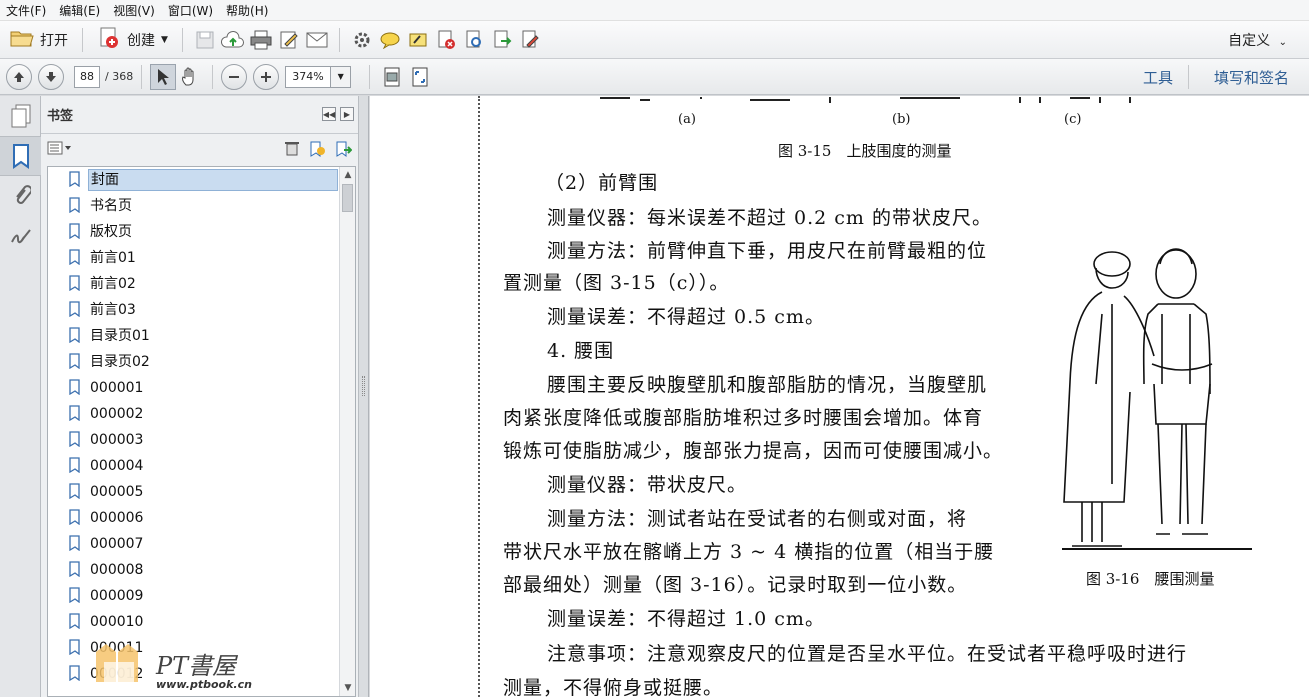  I want to click on bookmark-item: 封面, so click(201, 180).